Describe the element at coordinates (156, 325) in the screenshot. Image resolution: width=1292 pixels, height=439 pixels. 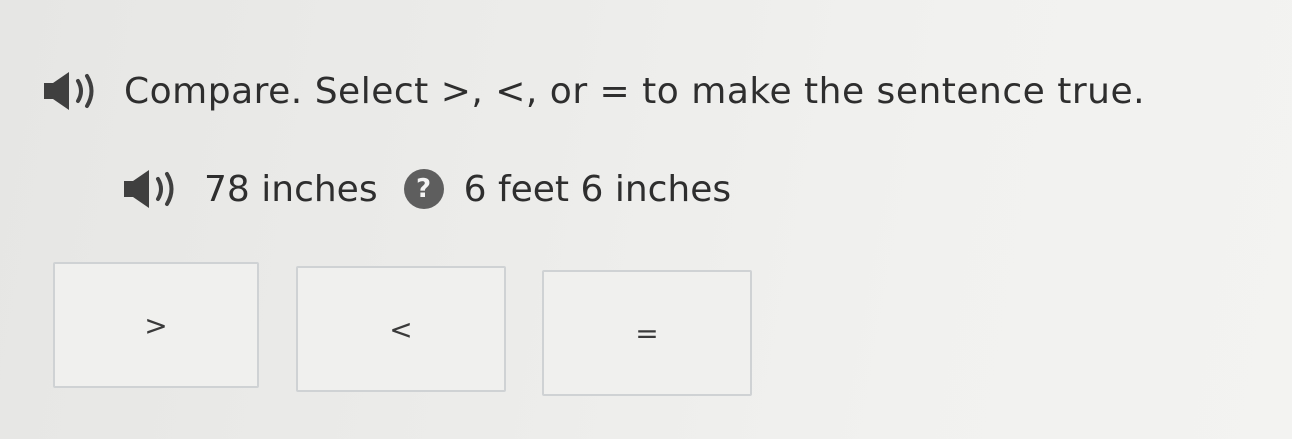
I see `greater-than-button: >` at that location.